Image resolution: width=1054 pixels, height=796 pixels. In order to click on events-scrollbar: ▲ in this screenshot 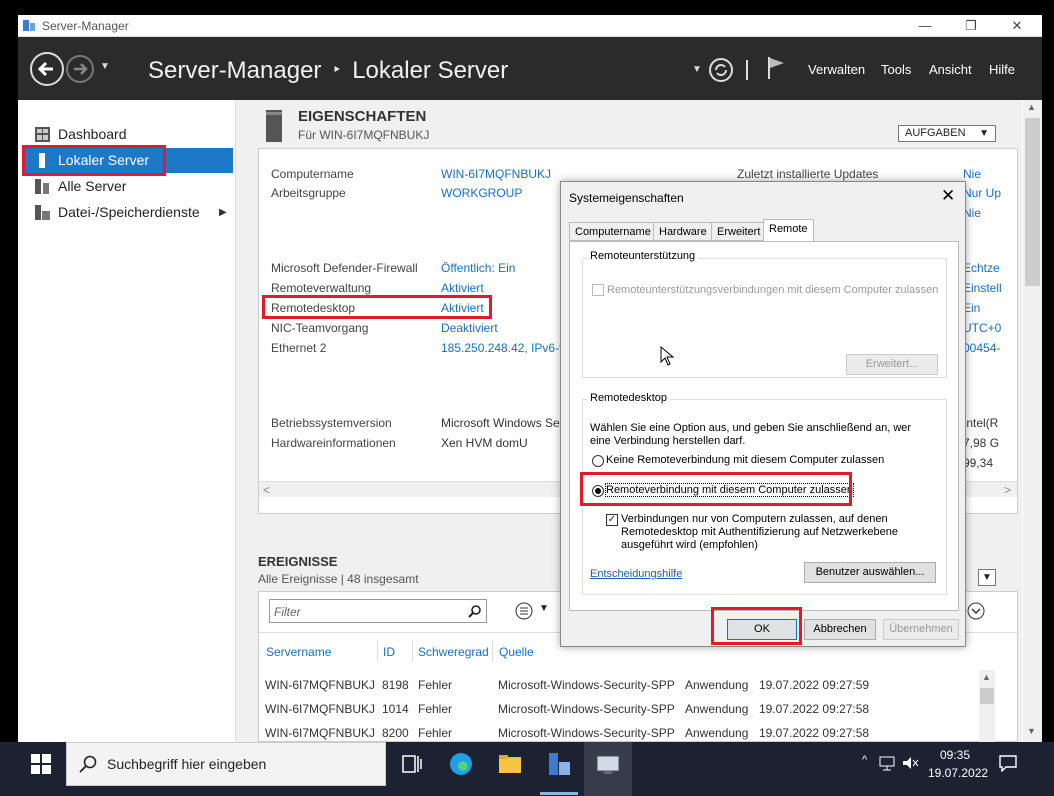, I will do `click(987, 706)`.